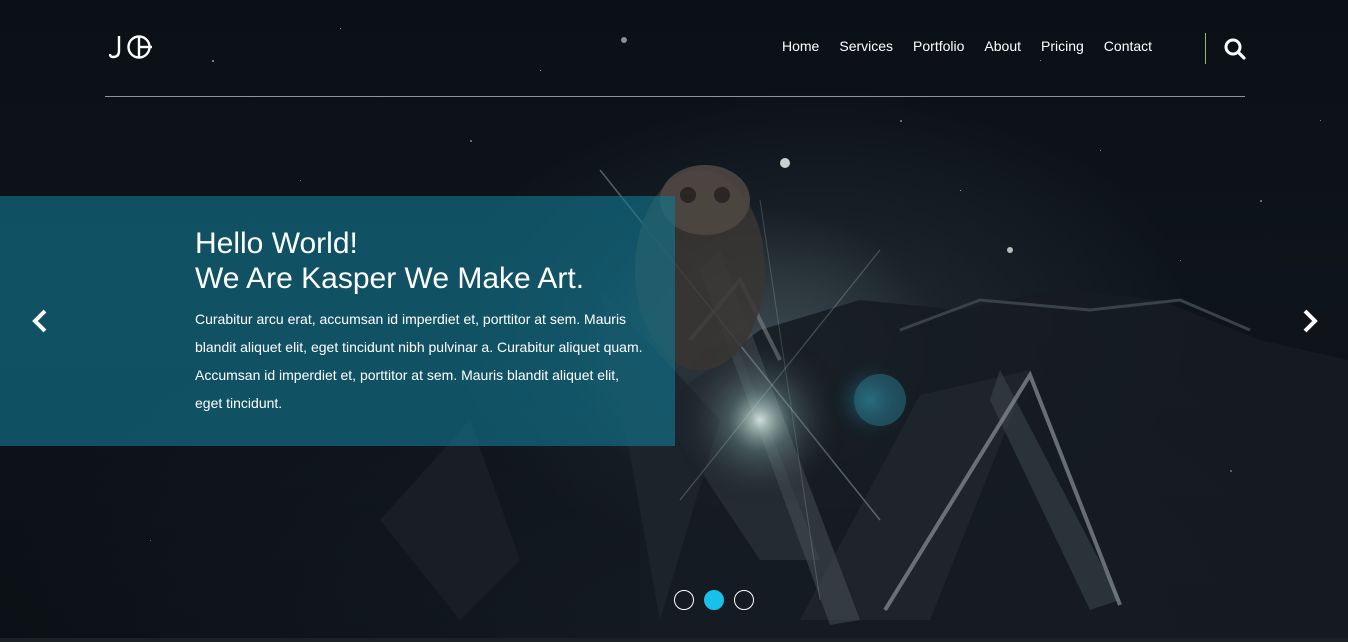 The width and height of the screenshot is (1348, 642). What do you see at coordinates (674, 640) in the screenshot?
I see `bottom-border` at bounding box center [674, 640].